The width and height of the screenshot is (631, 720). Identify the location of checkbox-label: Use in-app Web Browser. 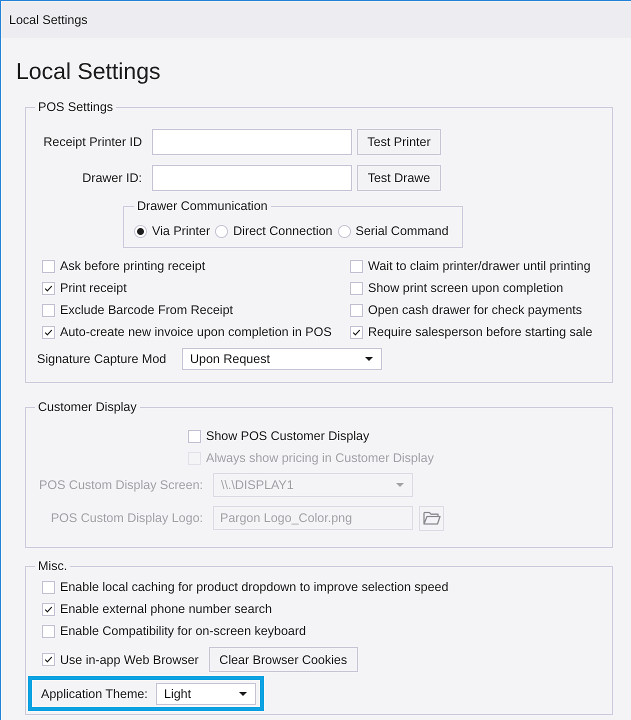
(129, 659).